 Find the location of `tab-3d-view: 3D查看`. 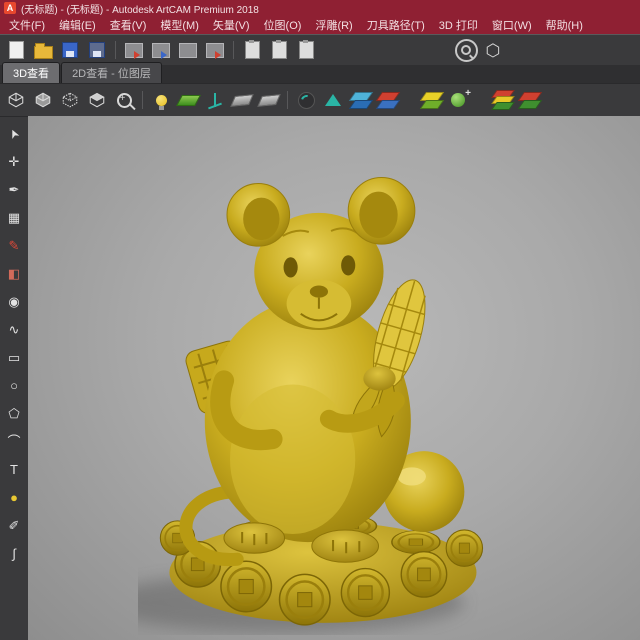

tab-3d-view: 3D查看 is located at coordinates (31, 72).